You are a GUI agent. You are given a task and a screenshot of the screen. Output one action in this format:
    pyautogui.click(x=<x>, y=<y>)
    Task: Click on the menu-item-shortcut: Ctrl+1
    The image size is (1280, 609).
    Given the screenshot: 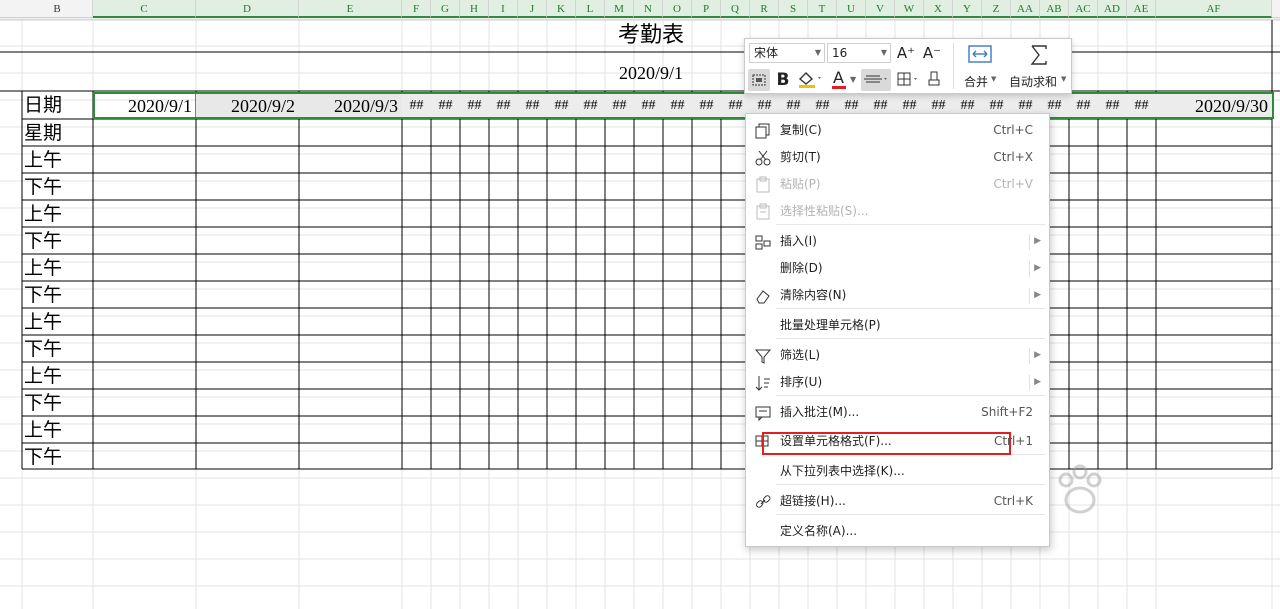 What is the action you would take?
    pyautogui.click(x=1013, y=441)
    